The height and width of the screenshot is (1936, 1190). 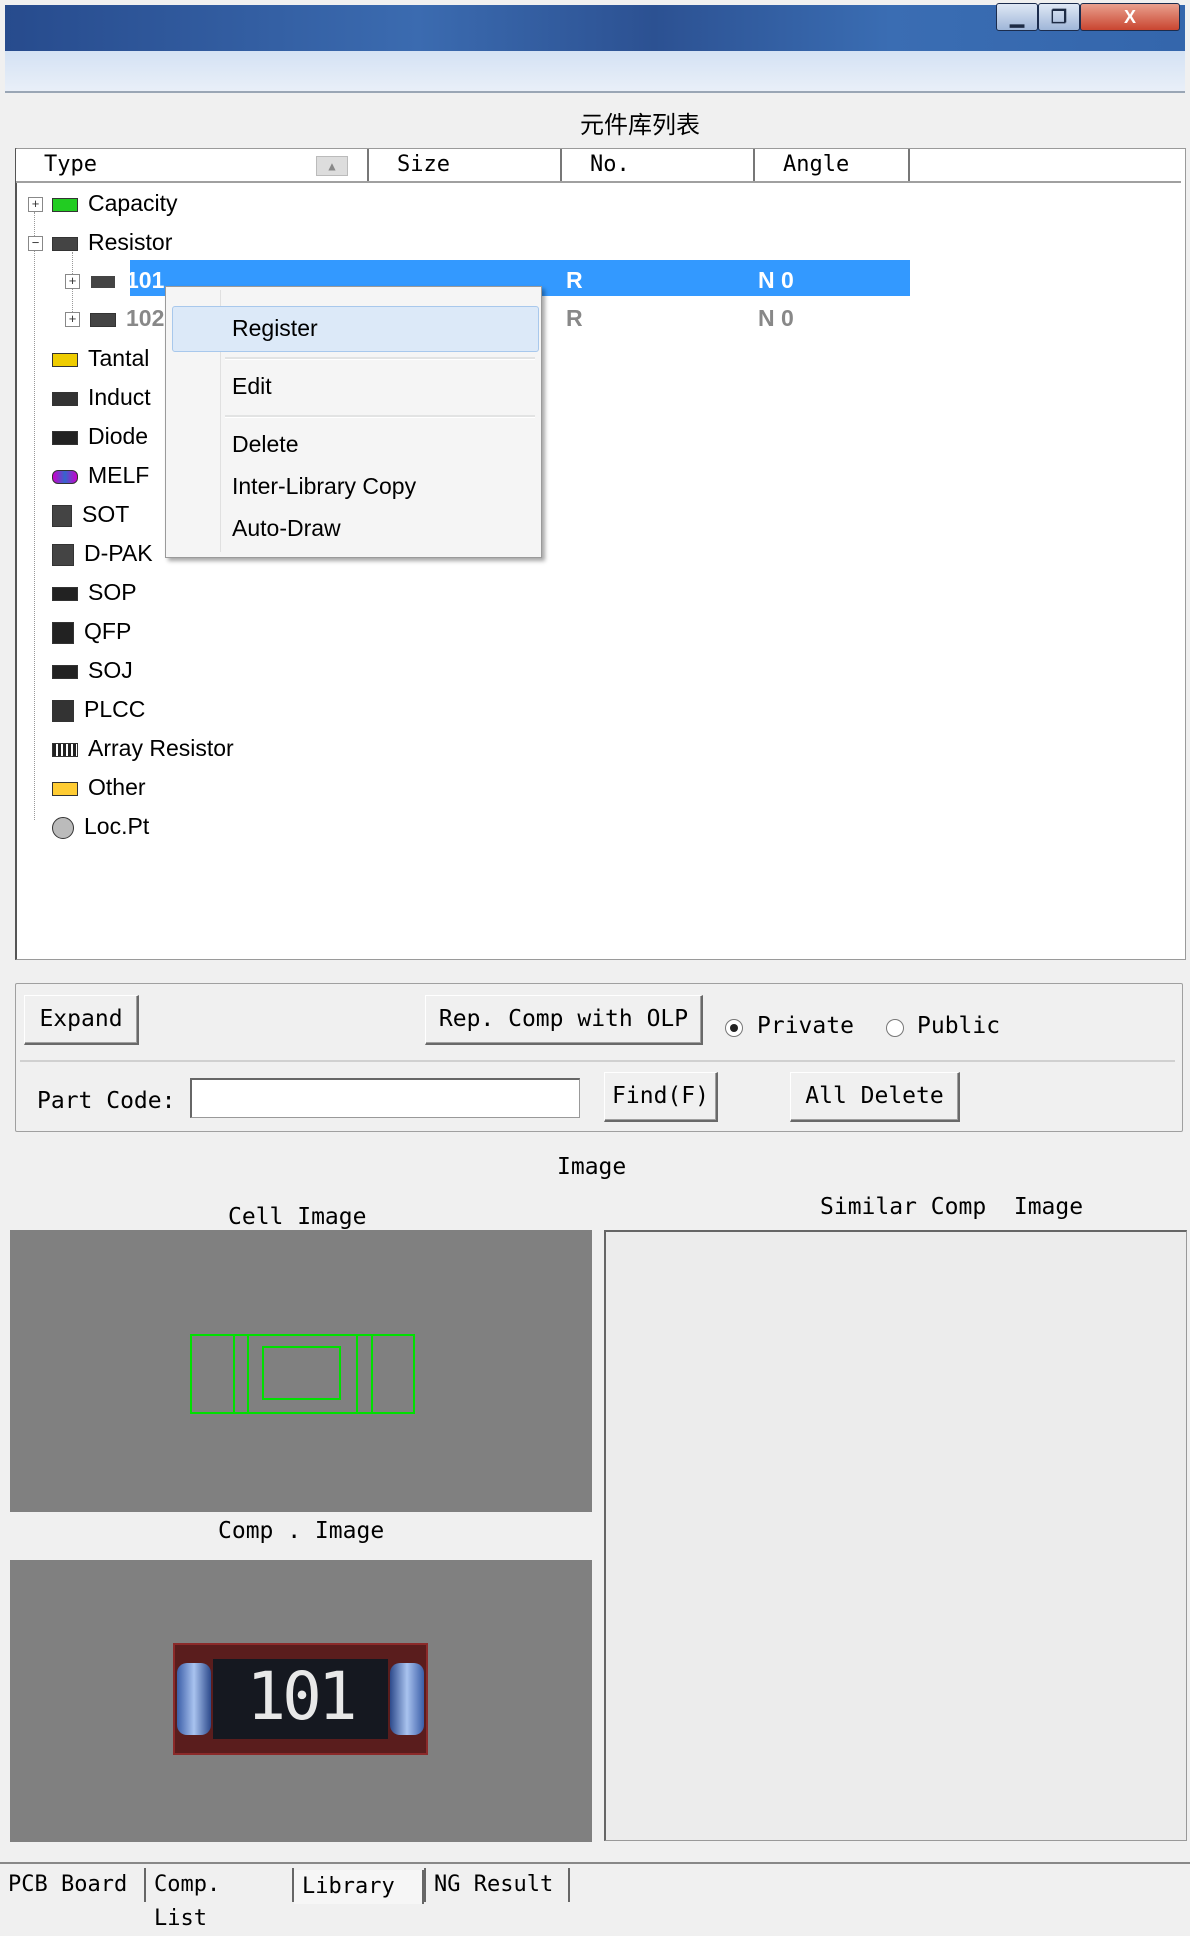 What do you see at coordinates (63, 827) in the screenshot?
I see `location-point-icon` at bounding box center [63, 827].